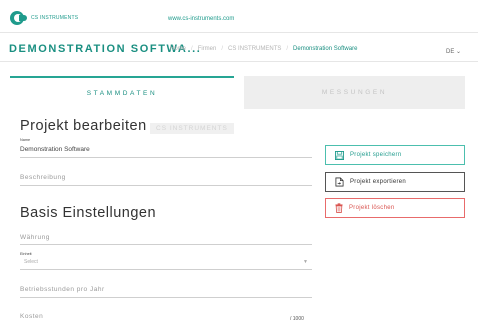 The height and width of the screenshot is (323, 478). What do you see at coordinates (453, 51) in the screenshot?
I see `language-select: DE ⌄` at bounding box center [453, 51].